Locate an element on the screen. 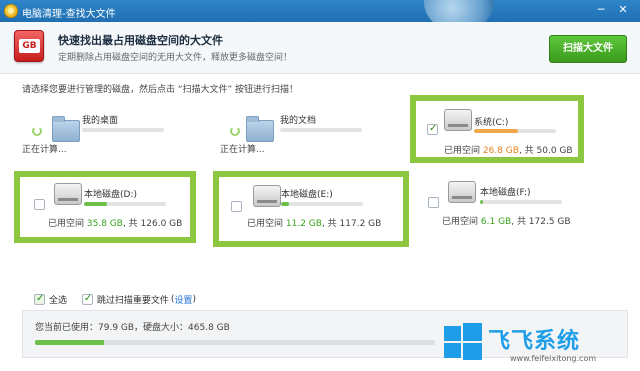 The image size is (640, 371). close-paren: ) is located at coordinates (194, 299).